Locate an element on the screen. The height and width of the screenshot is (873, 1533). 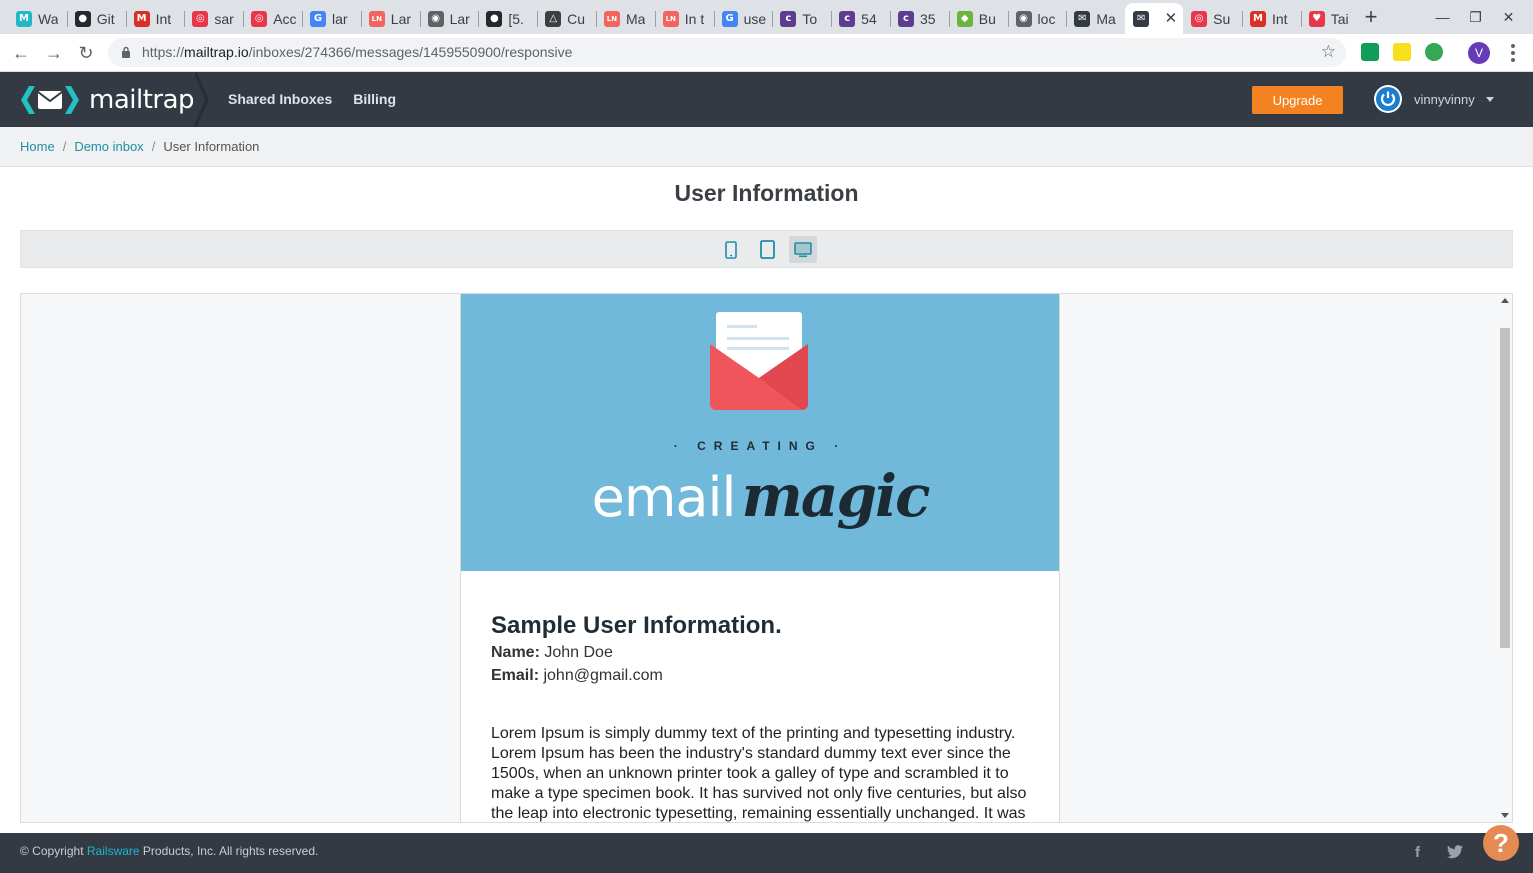
browser-tab: c 35 is located at coordinates (919, 18).